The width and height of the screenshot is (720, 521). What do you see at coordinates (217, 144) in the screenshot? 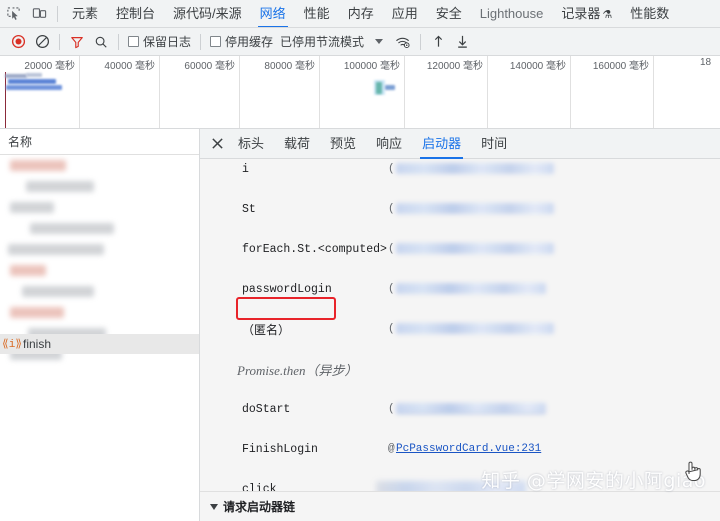
I see `close-icon` at bounding box center [217, 144].